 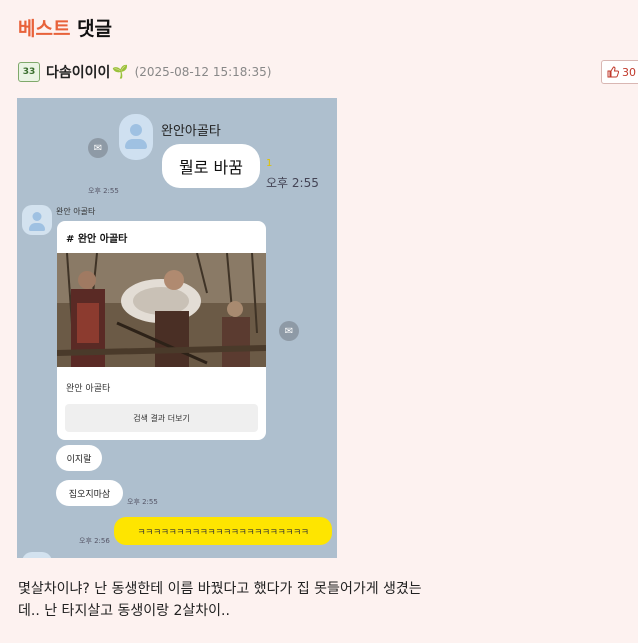 What do you see at coordinates (220, 589) in the screenshot?
I see `comment-body-line: 몇살차이냐? 난 동생한테 이름 바꿨다고 했다가 집 못들어가게 생겼는` at bounding box center [220, 589].